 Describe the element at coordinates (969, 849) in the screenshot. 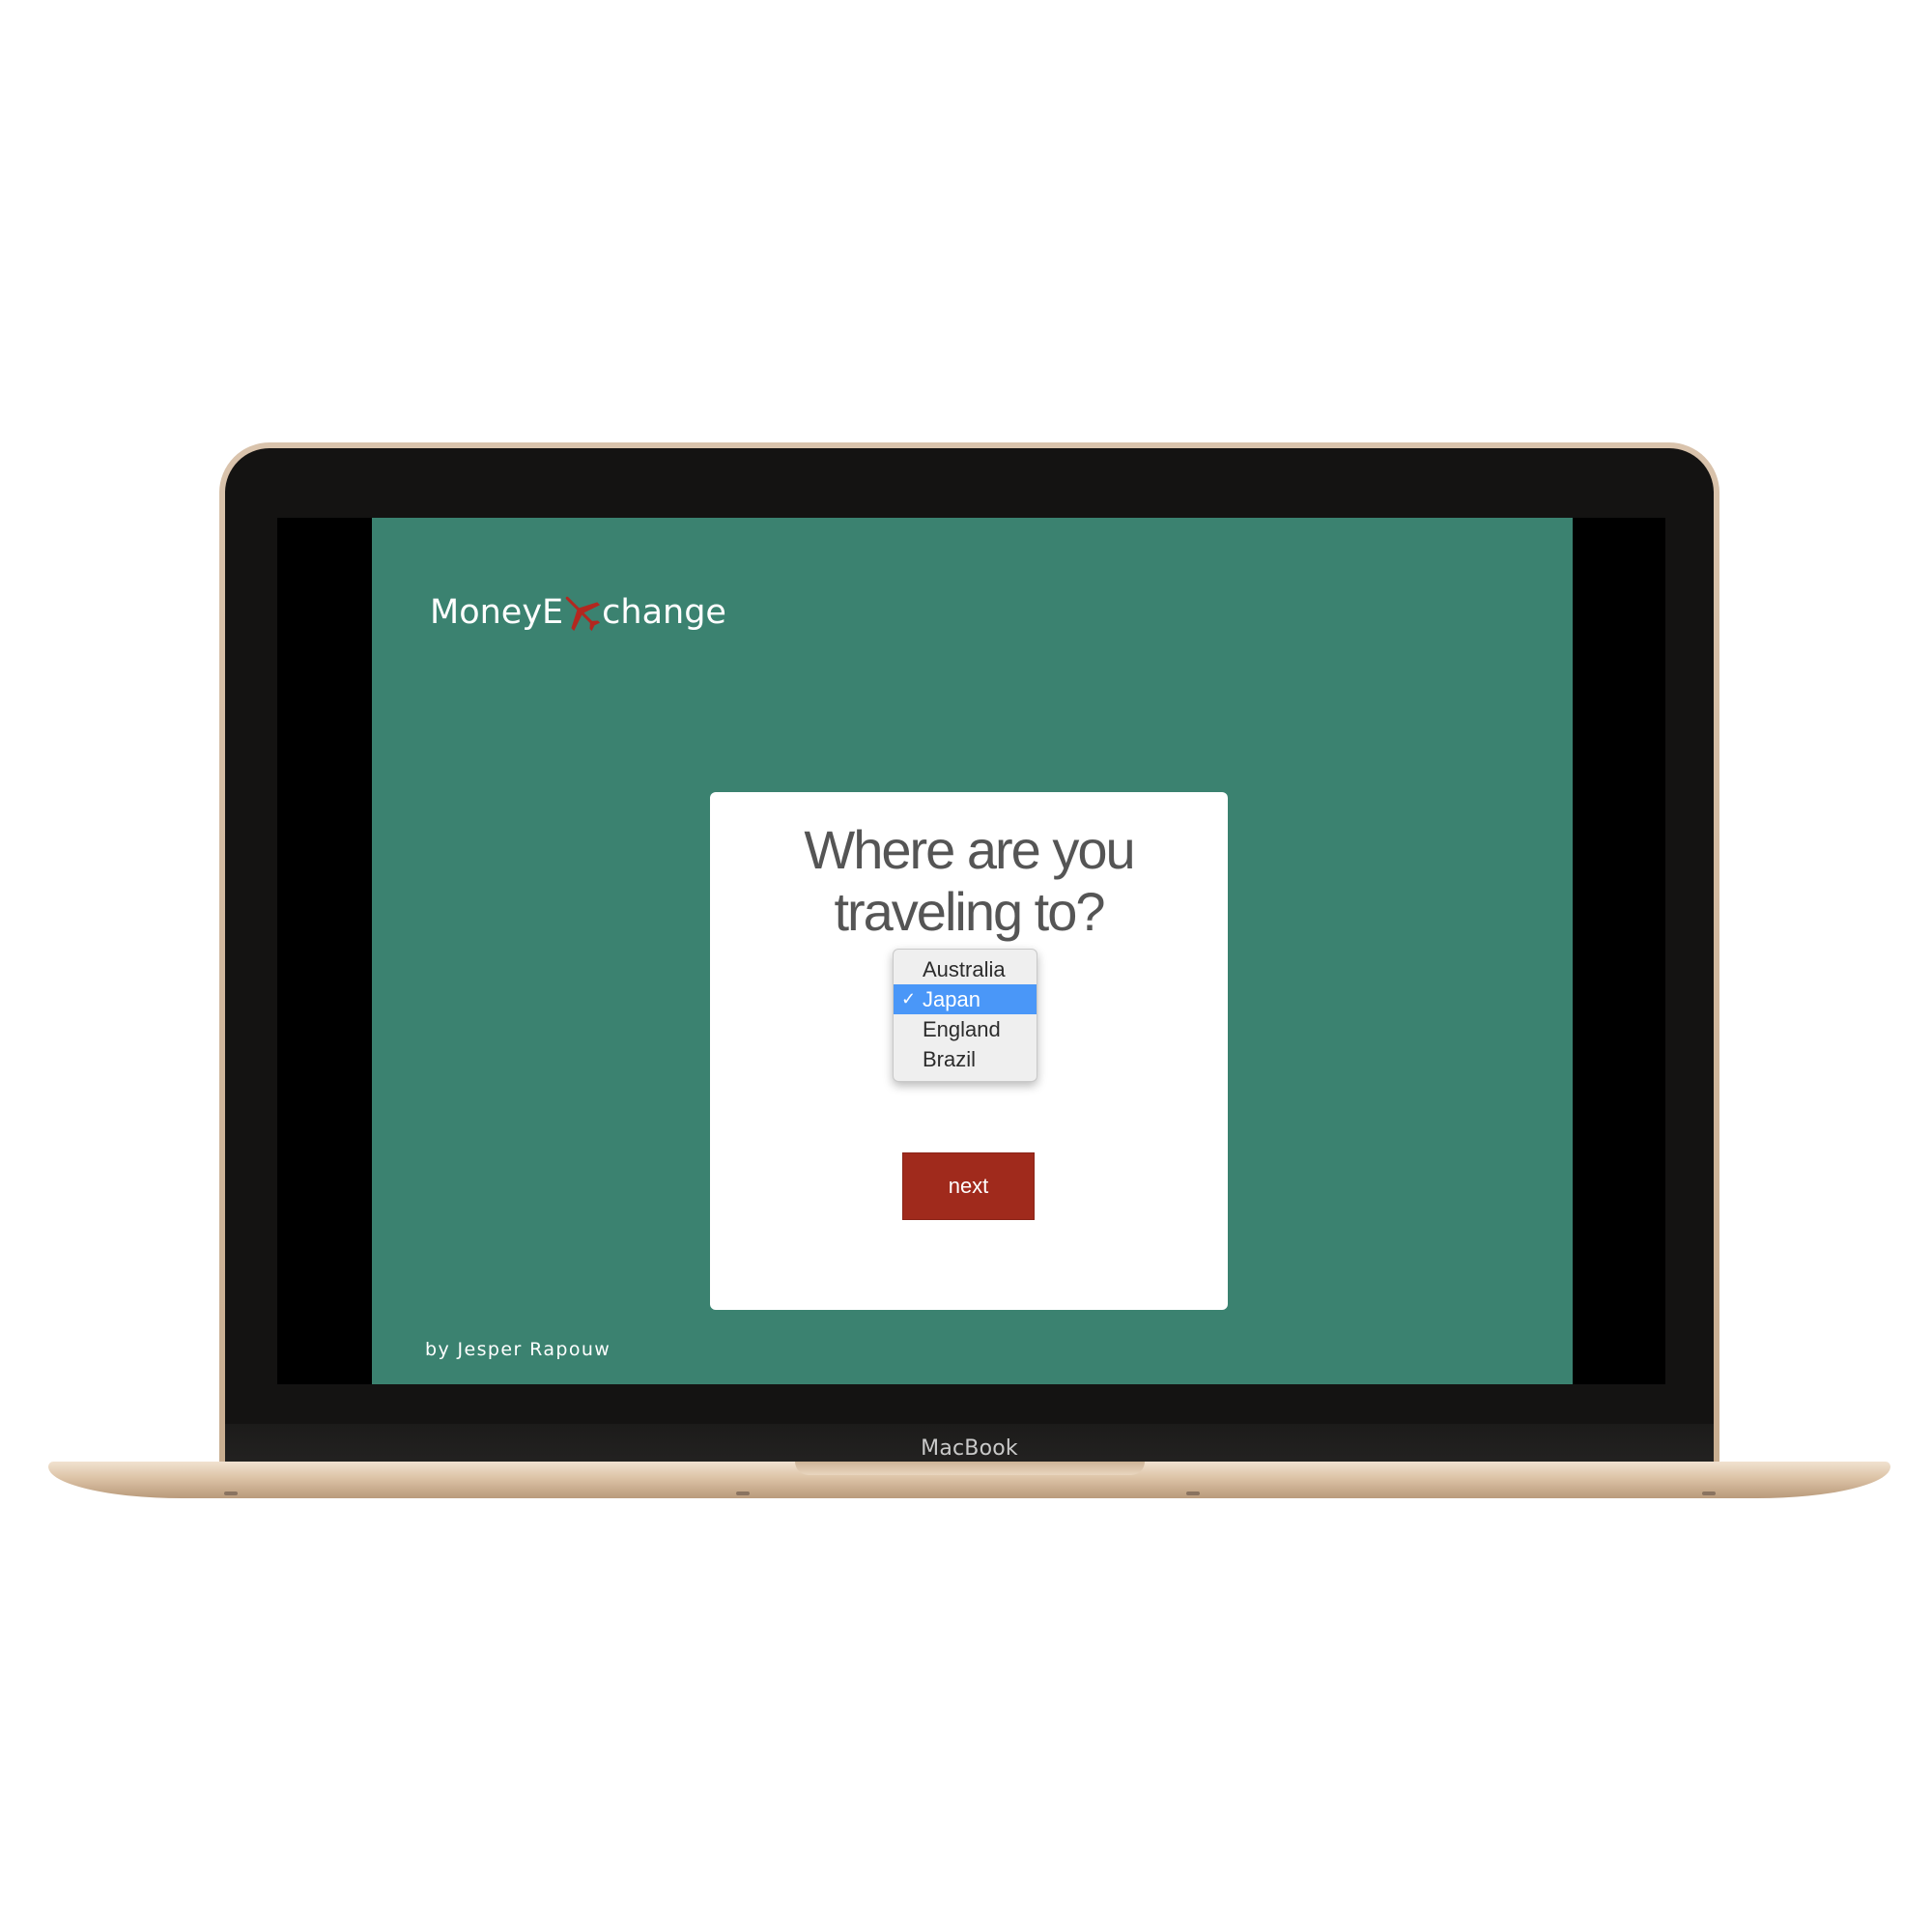

I see `question-line-1: Where are you` at that location.